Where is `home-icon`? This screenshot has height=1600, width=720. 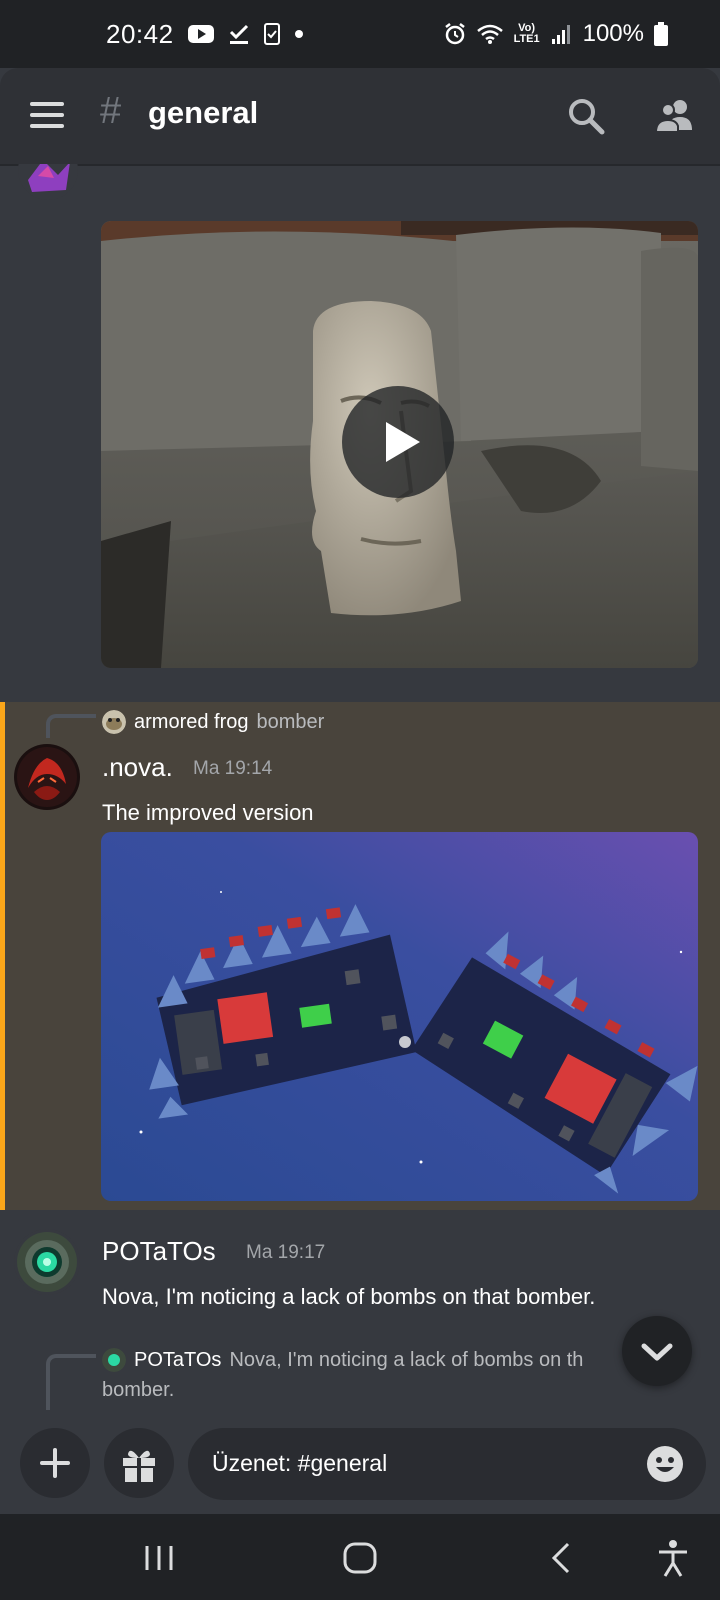 home-icon is located at coordinates (360, 1558).